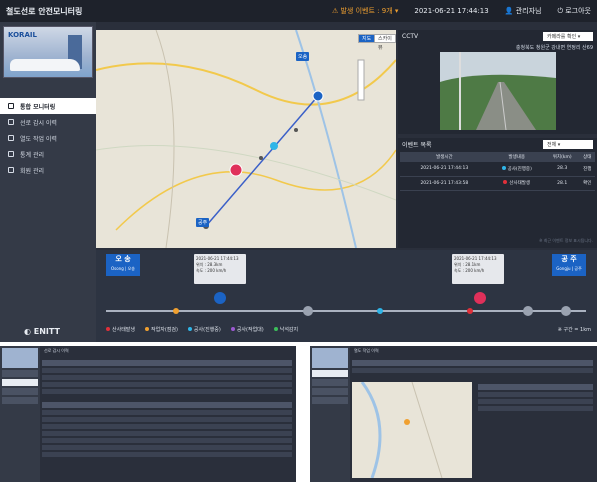 This screenshot has height=482, width=597. What do you see at coordinates (48, 170) in the screenshot?
I see `sidebar-item-members: 회원 관리` at bounding box center [48, 170].